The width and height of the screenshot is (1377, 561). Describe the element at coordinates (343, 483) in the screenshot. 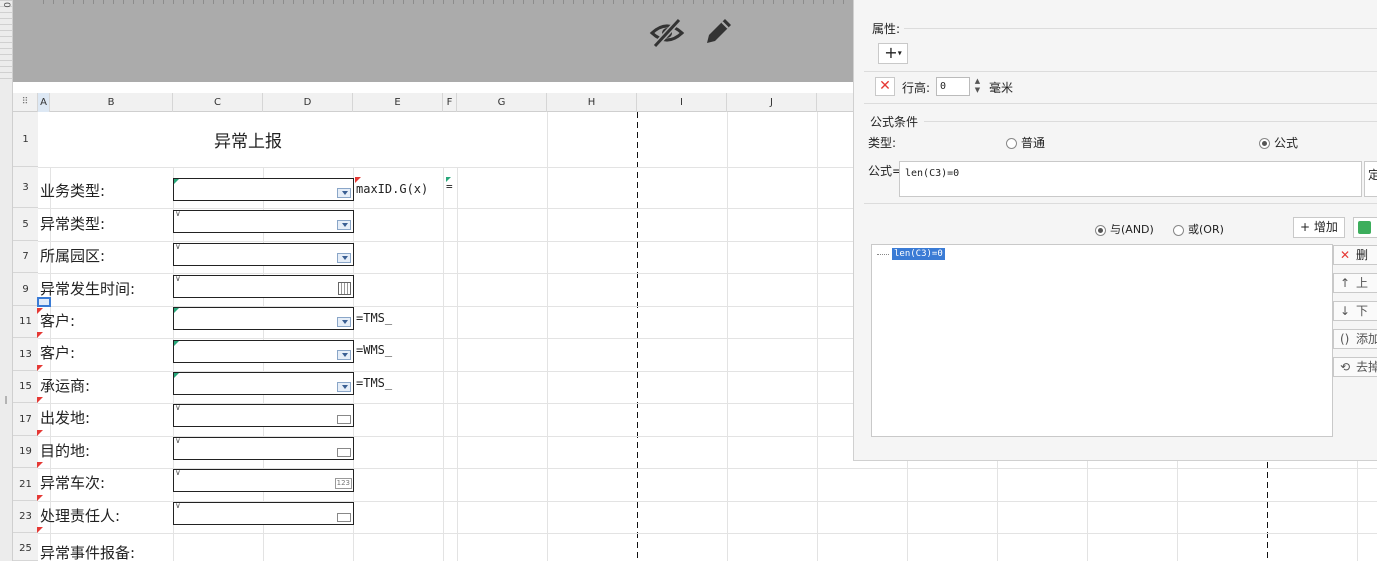

I see `number-widget-icon: 123` at that location.